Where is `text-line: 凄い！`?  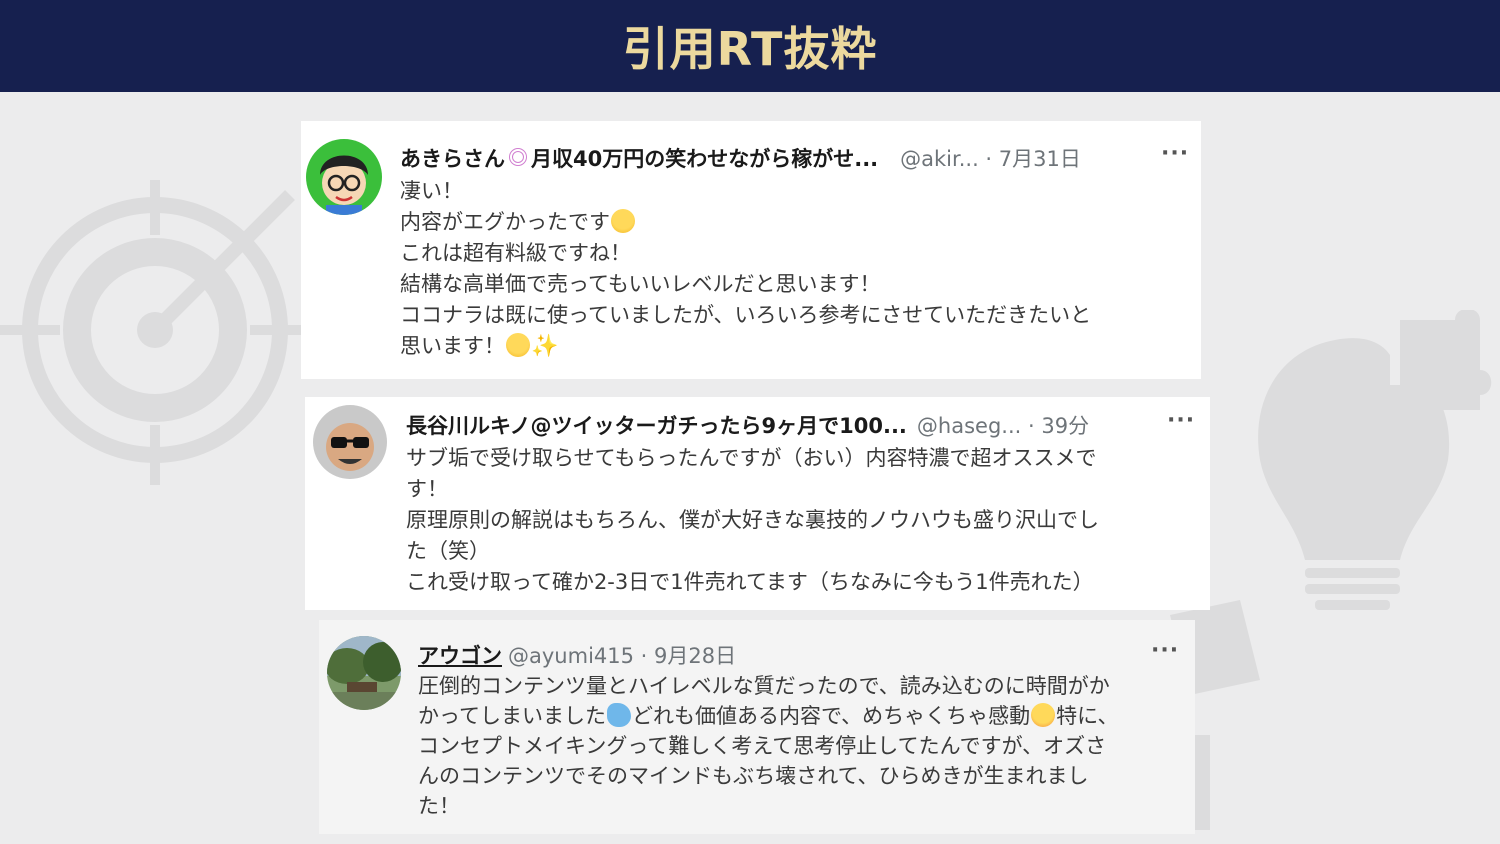 text-line: 凄い！ is located at coordinates (431, 191).